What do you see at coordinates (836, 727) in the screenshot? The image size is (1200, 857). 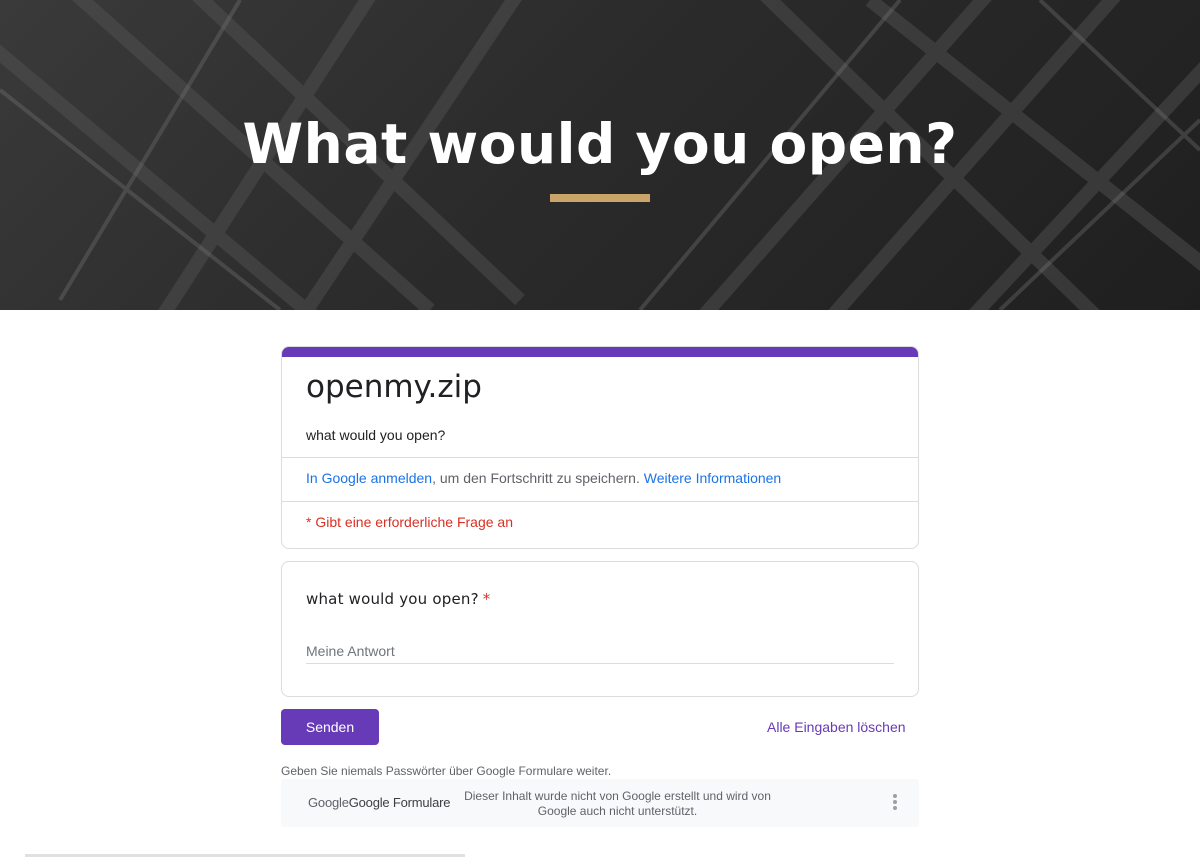 I see `clear-form-button: Alle Eingaben löschen` at bounding box center [836, 727].